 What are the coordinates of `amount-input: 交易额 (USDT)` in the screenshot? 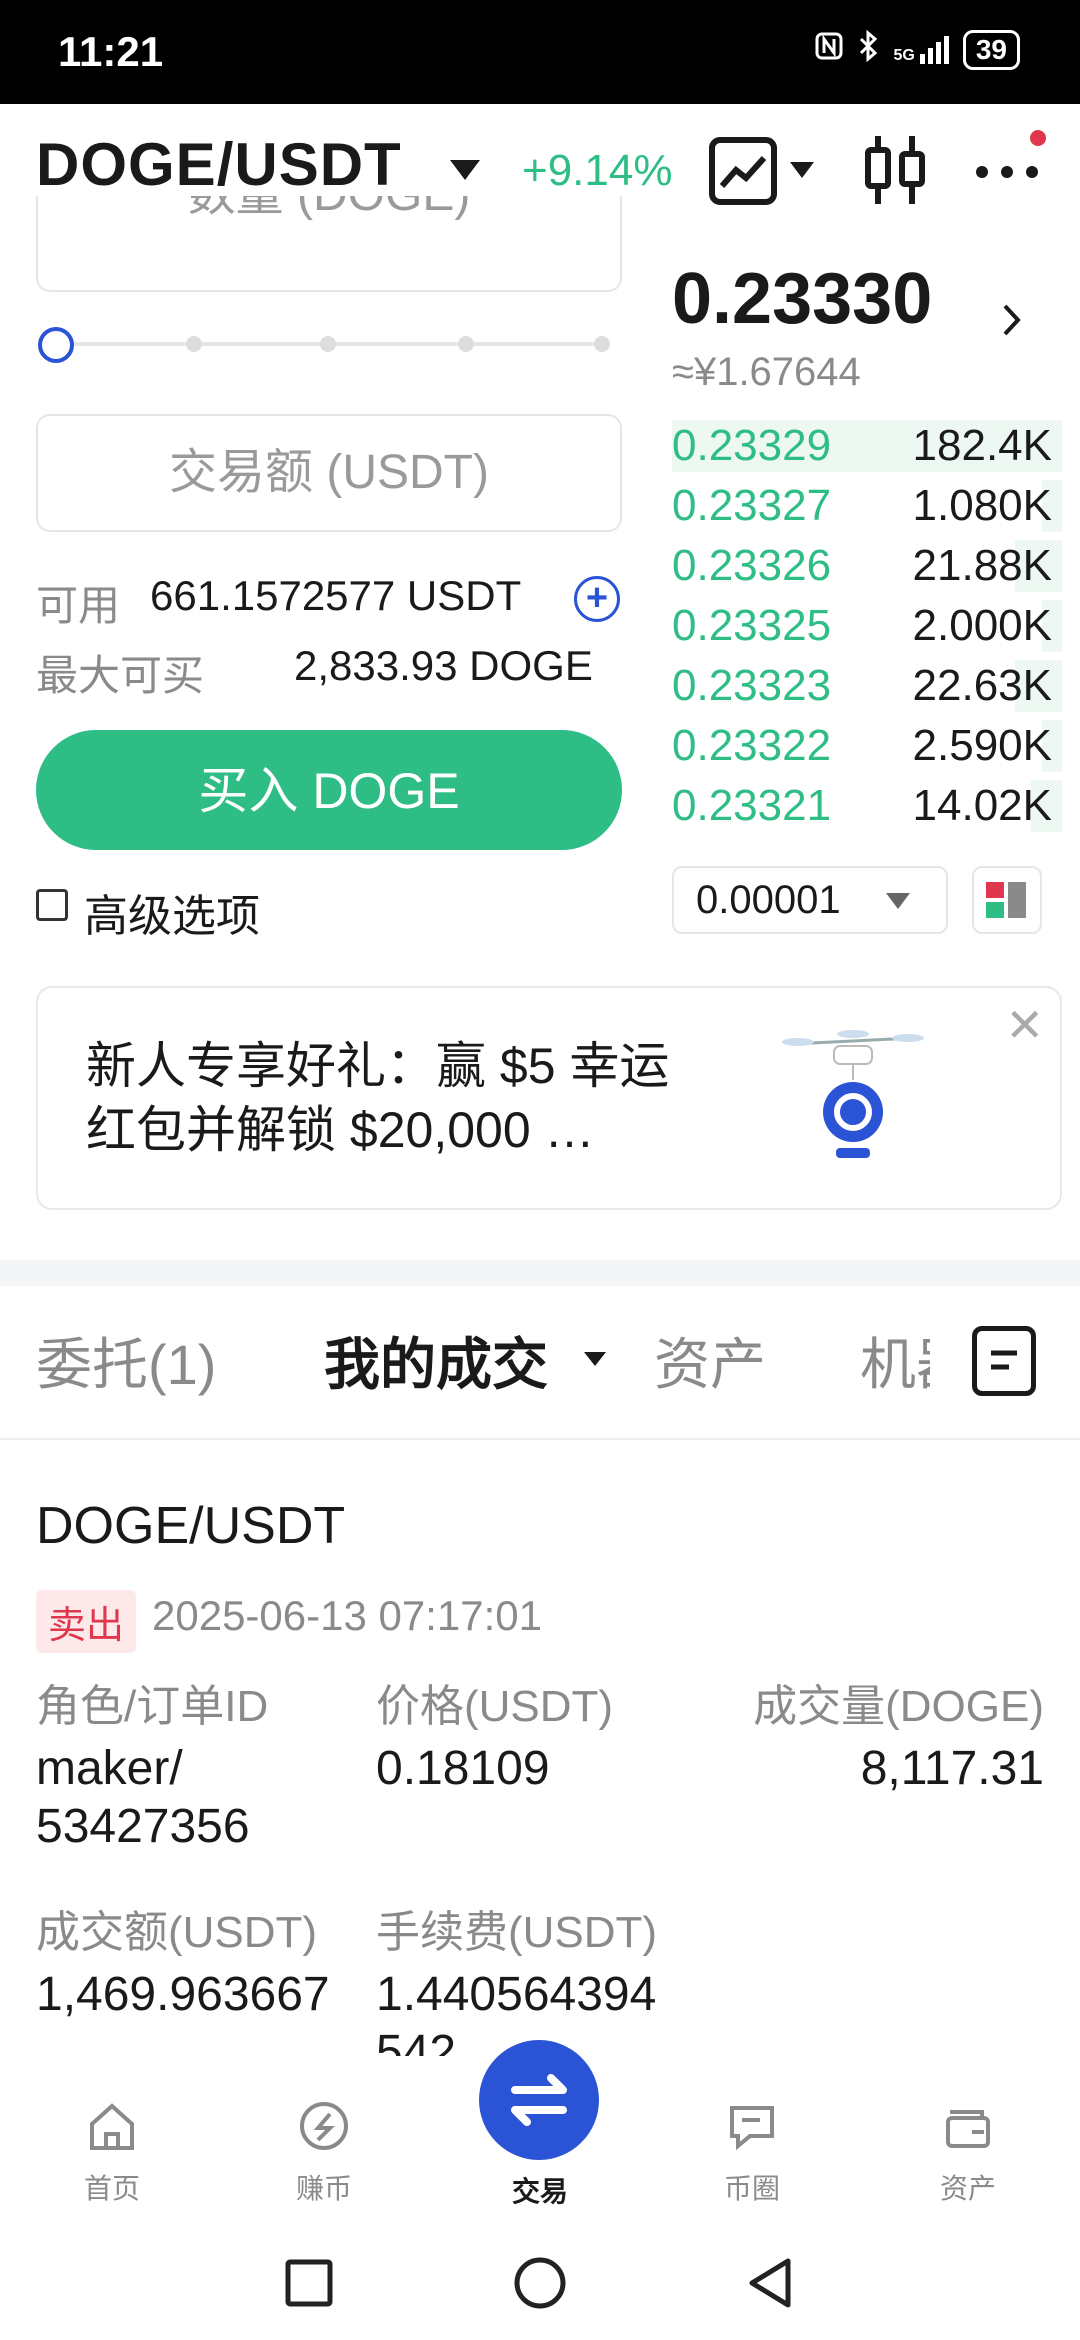 It's located at (329, 473).